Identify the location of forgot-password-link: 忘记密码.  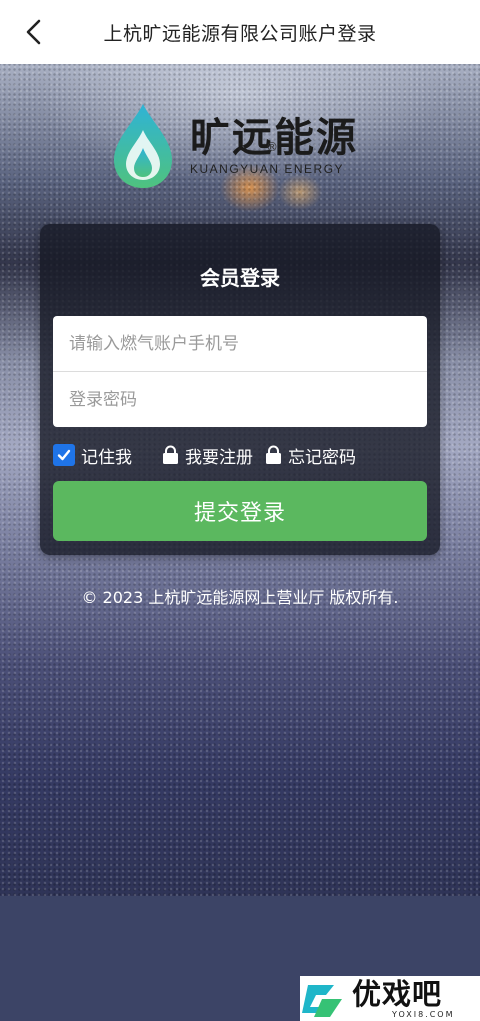
(310, 455).